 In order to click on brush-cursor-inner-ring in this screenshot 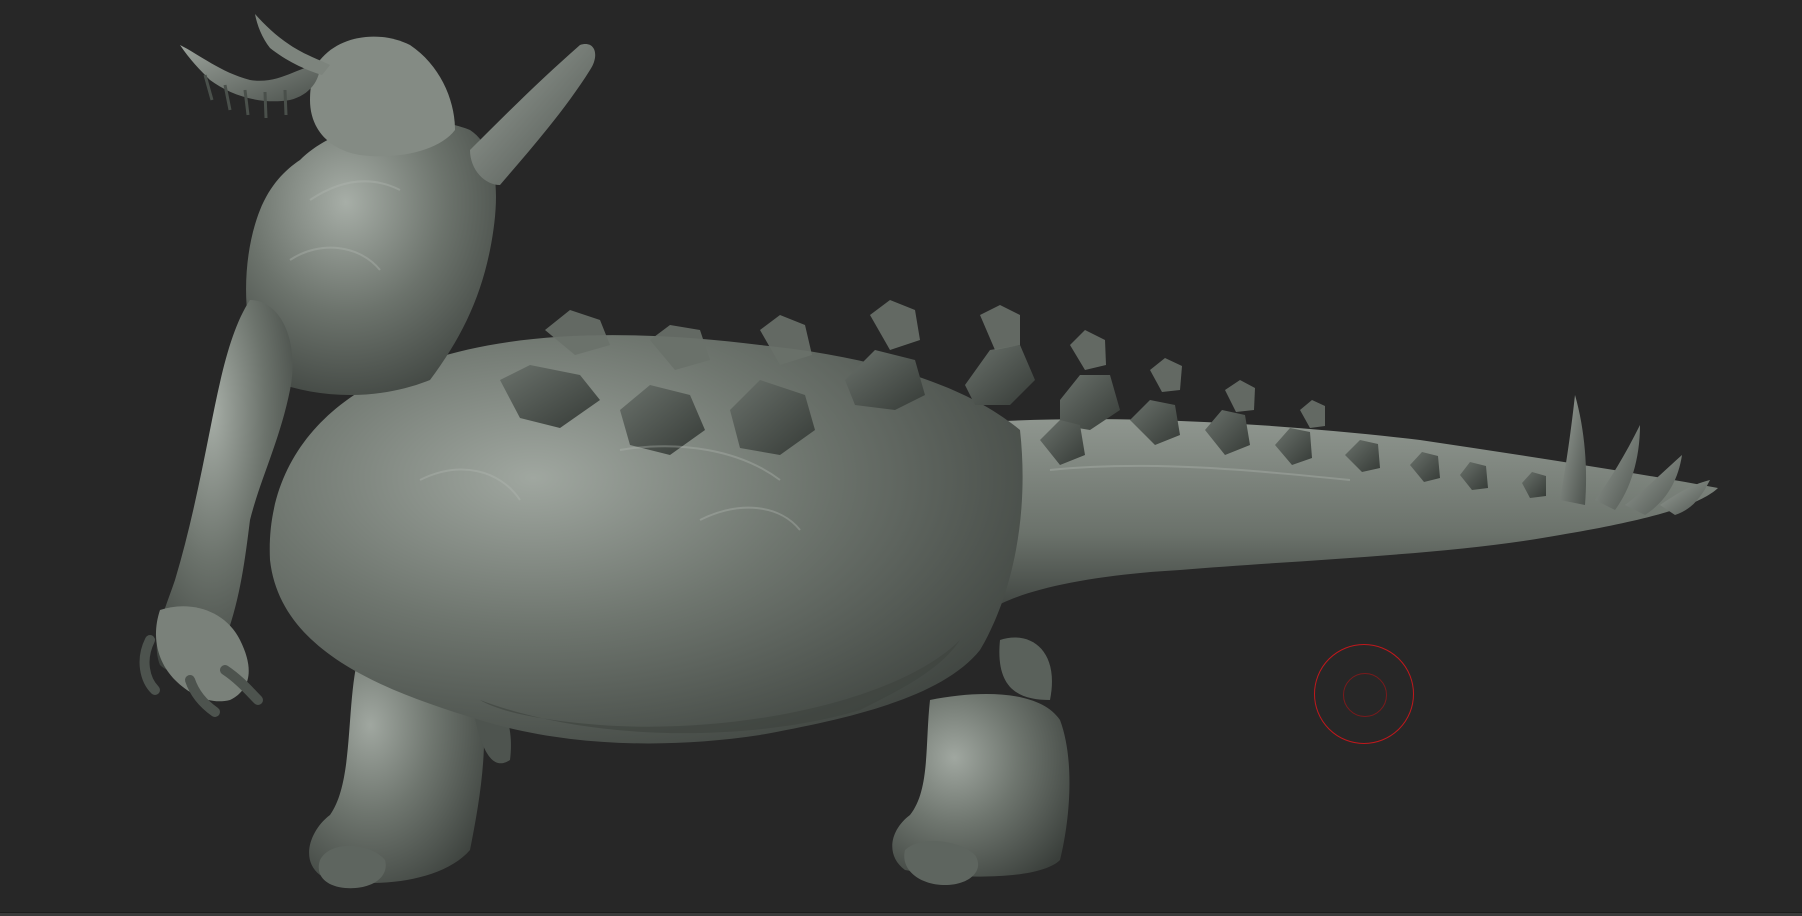, I will do `click(1365, 695)`.